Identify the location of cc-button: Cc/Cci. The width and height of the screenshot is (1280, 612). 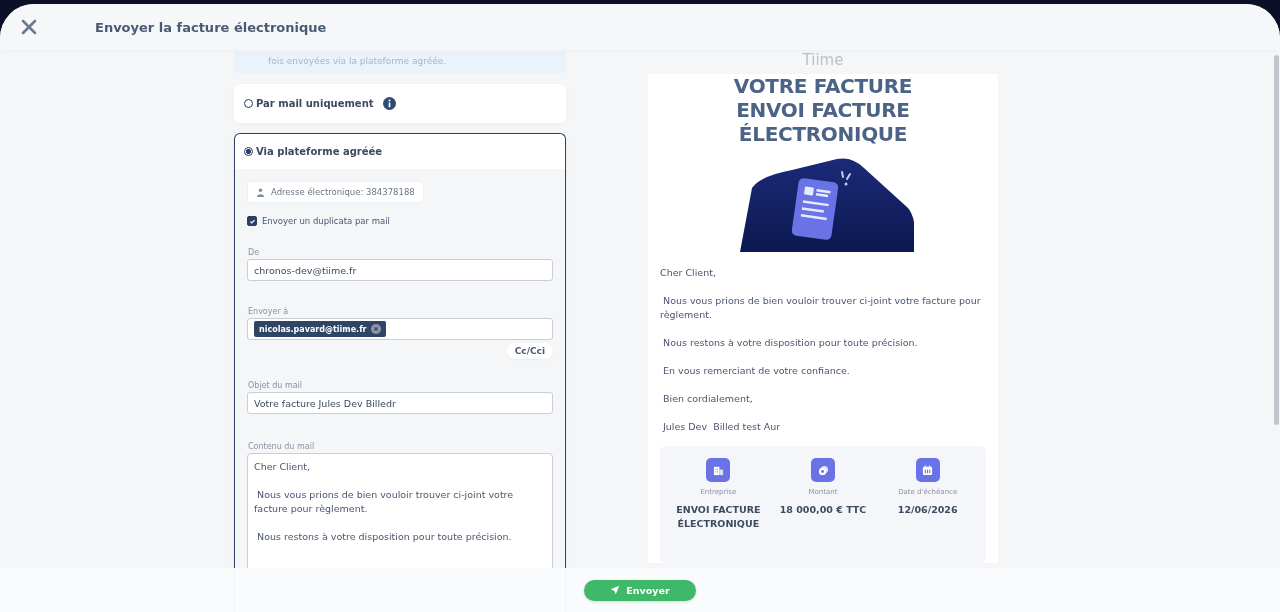
(529, 351).